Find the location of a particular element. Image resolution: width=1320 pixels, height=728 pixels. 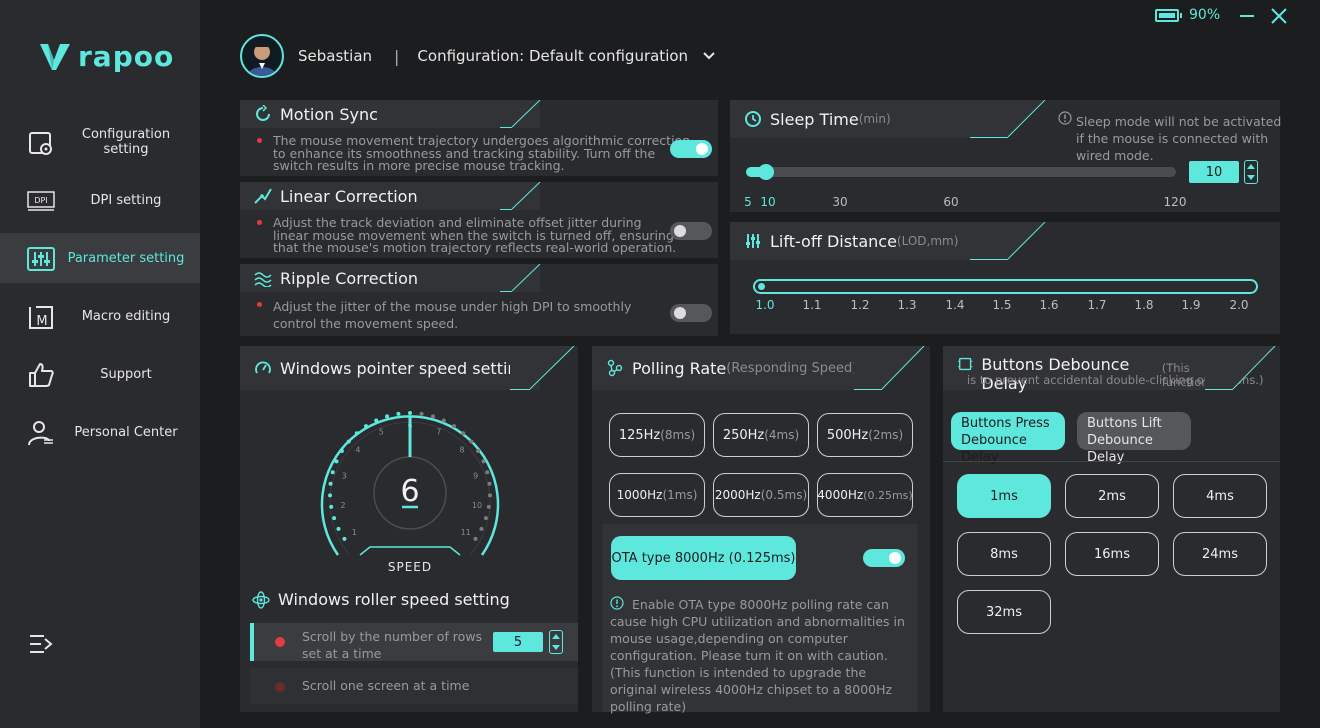

polling-rate-1000: 1000Hz (1ms) is located at coordinates (657, 495).